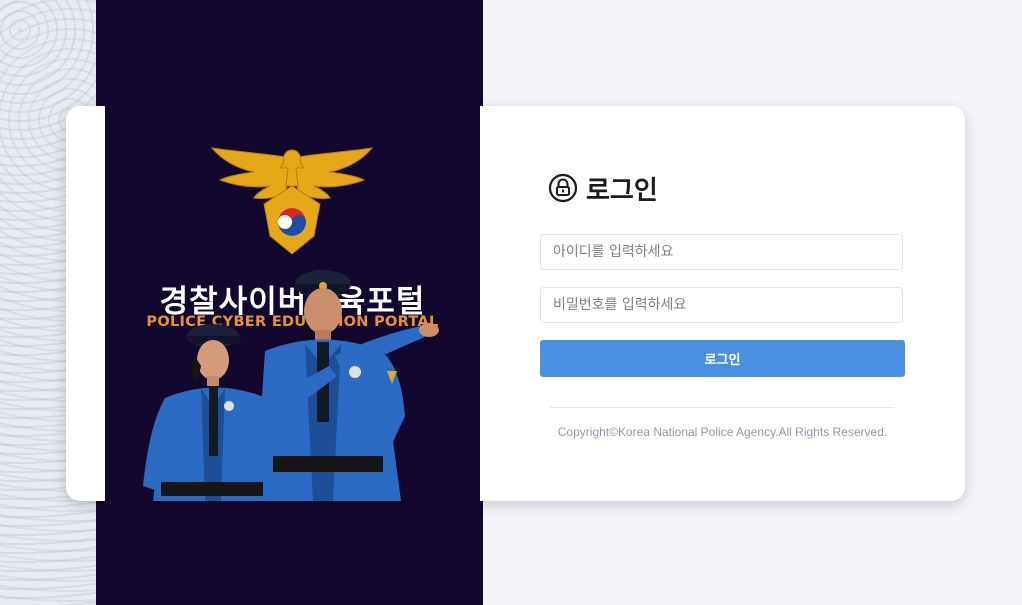 This screenshot has width=1022, height=605. I want to click on police-emblem-icon, so click(292, 201).